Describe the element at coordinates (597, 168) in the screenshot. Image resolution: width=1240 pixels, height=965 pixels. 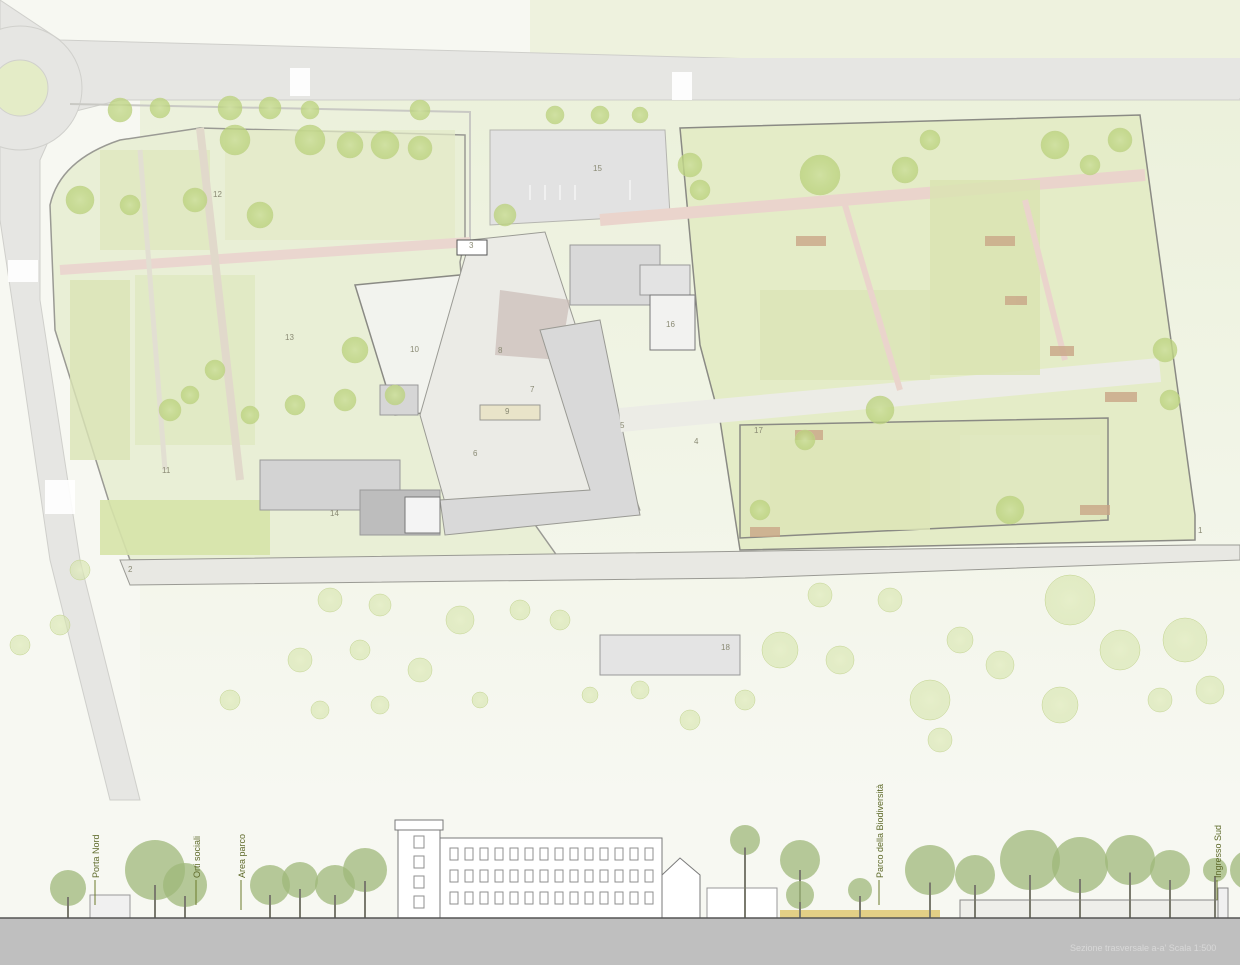
I see `zone-15-label: 15` at that location.